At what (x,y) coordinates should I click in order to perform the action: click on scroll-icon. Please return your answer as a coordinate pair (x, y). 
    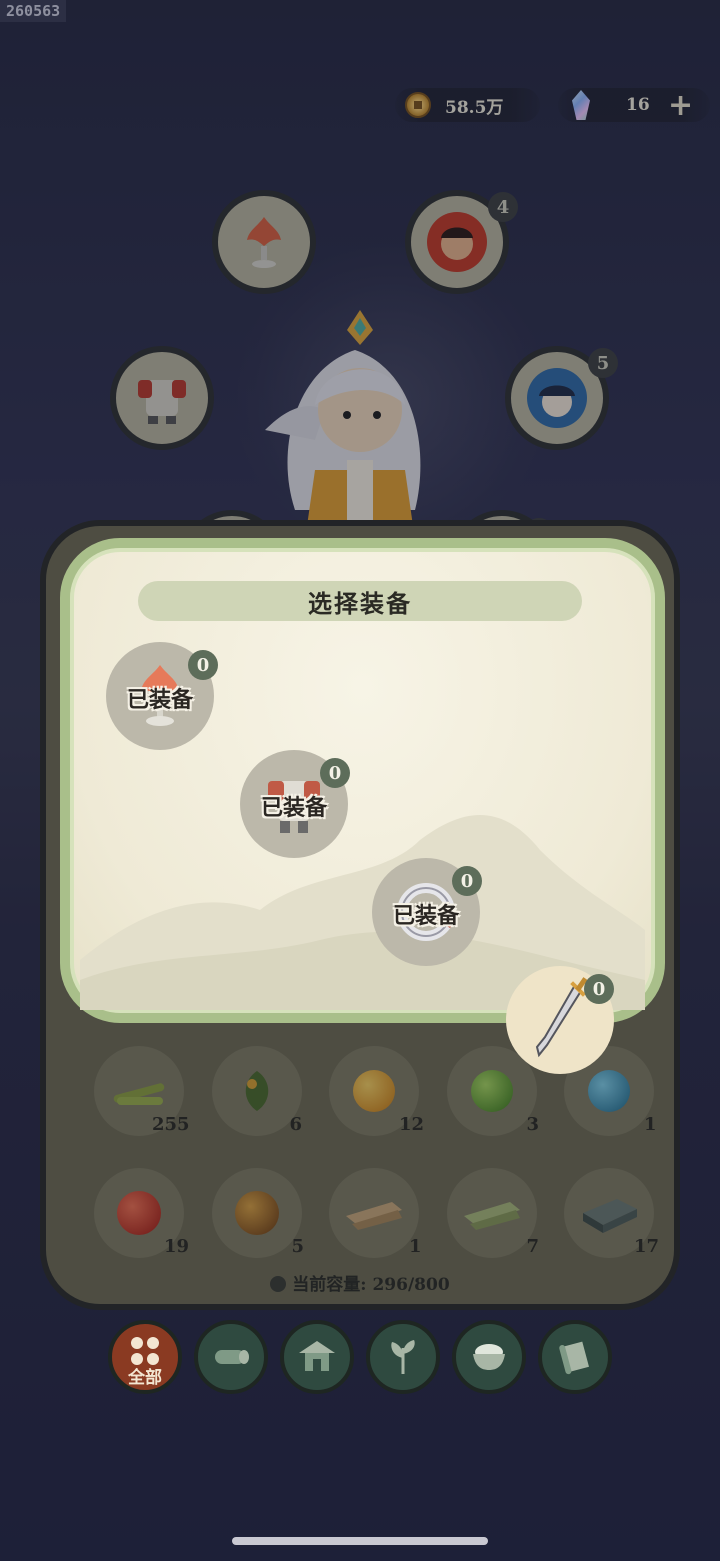
    Looking at the image, I should click on (574, 1358).